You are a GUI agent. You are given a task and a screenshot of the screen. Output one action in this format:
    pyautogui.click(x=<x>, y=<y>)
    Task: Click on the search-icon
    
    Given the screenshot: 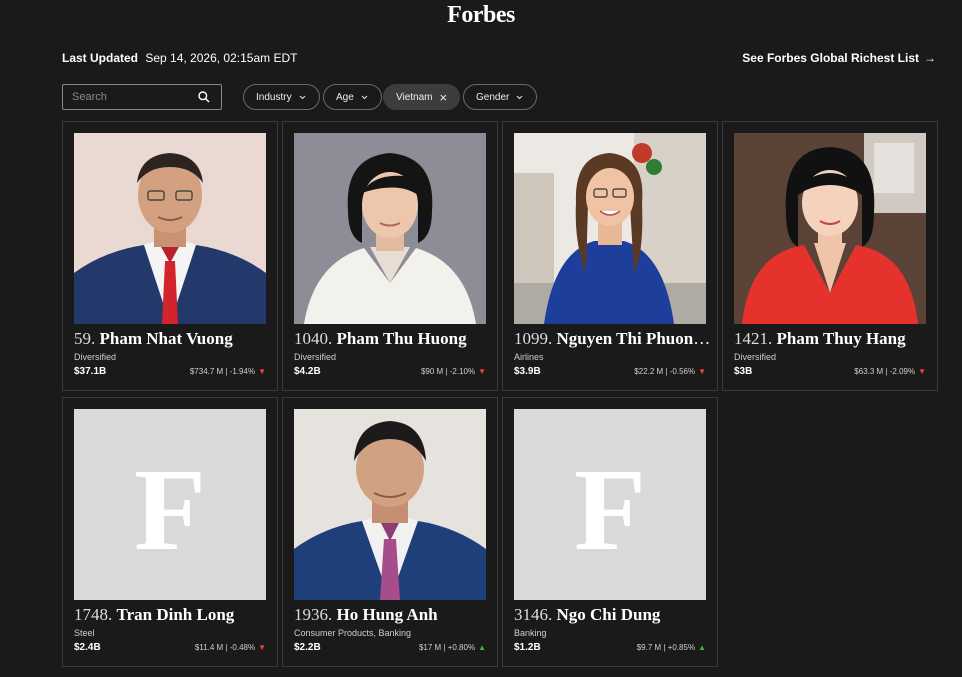 What is the action you would take?
    pyautogui.click(x=204, y=97)
    